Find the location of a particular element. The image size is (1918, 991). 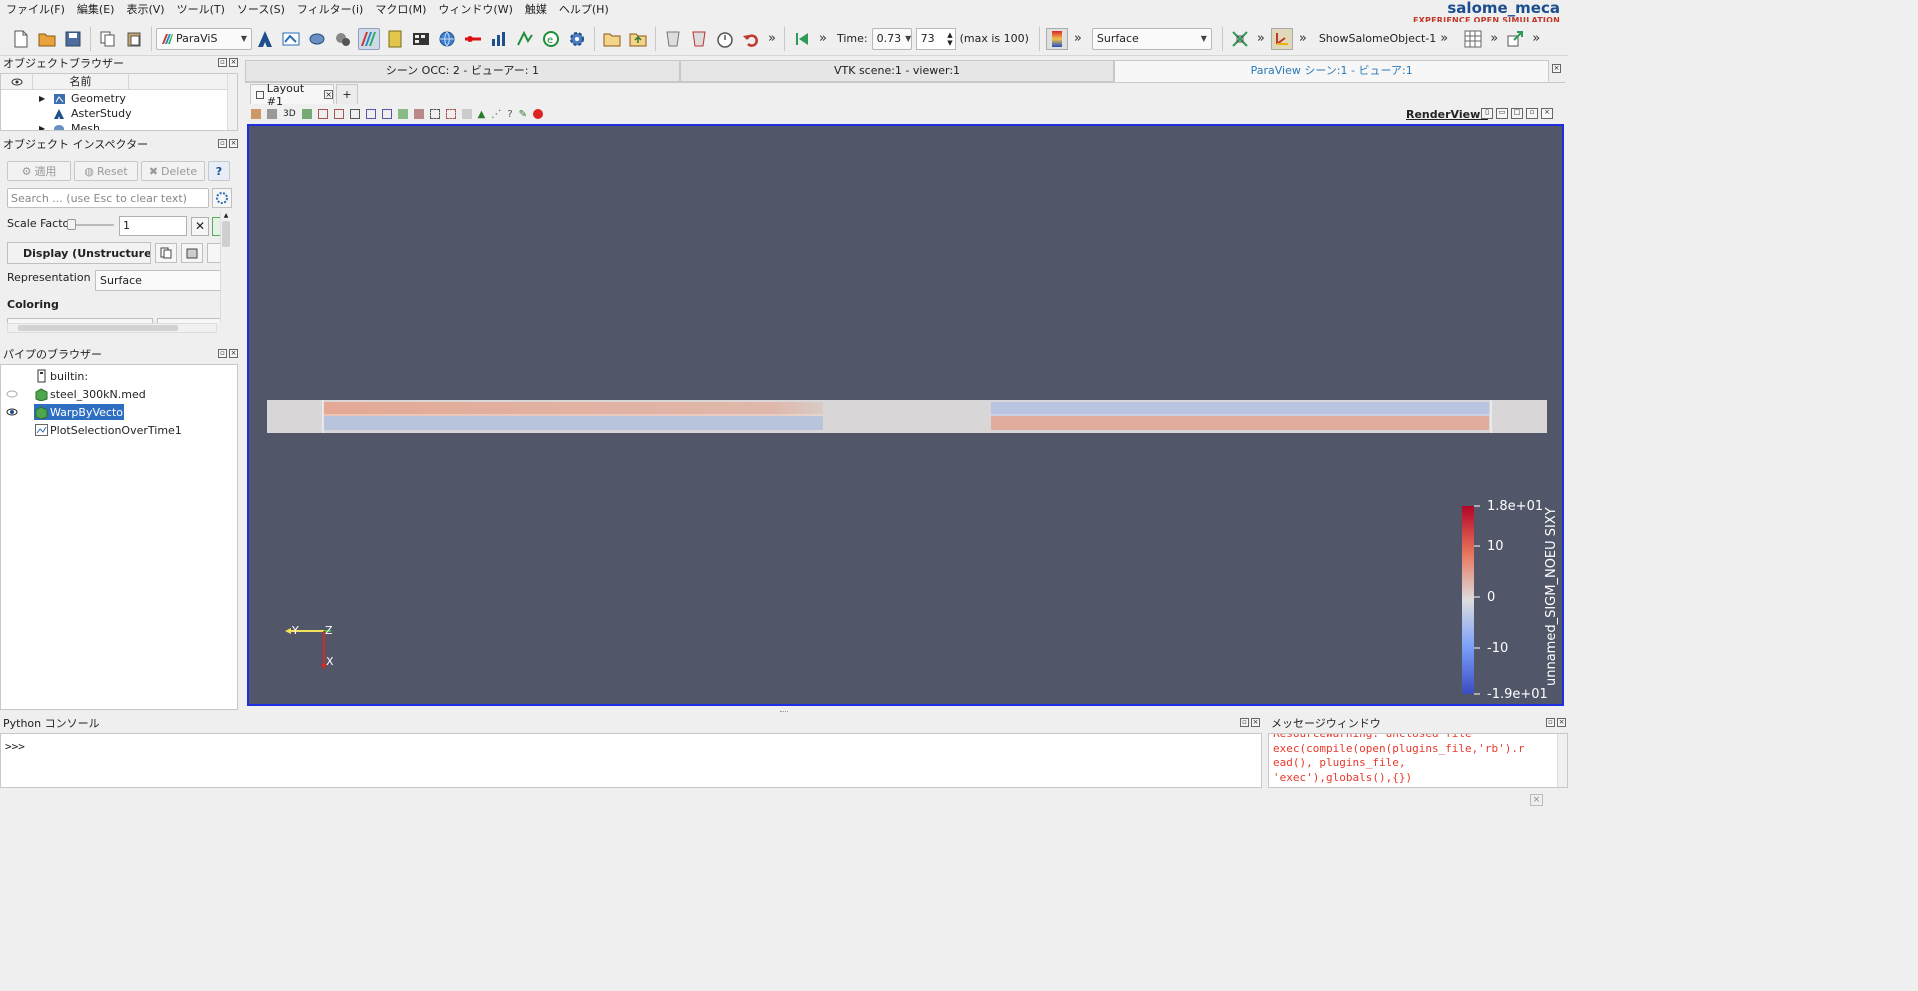

advanced-settings-gear-icon is located at coordinates (222, 198).